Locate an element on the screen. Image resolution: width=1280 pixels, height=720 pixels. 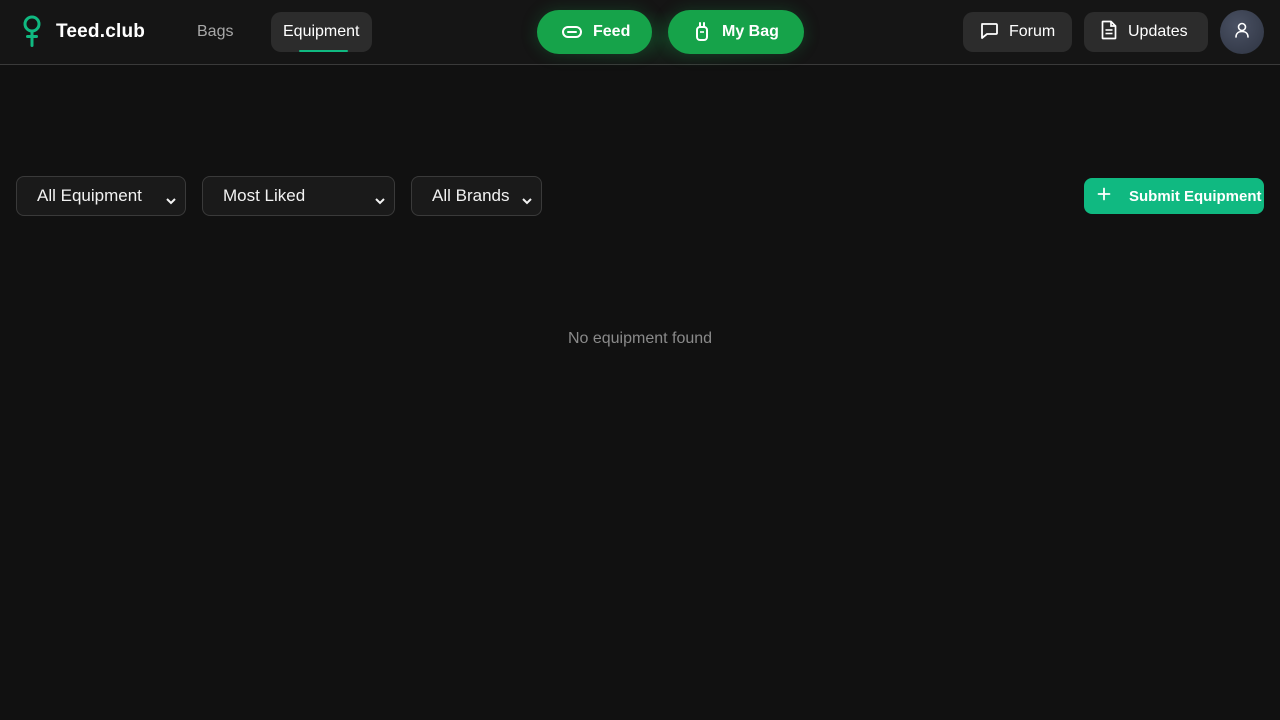
empty-state-message: No equipment found is located at coordinates (640, 338).